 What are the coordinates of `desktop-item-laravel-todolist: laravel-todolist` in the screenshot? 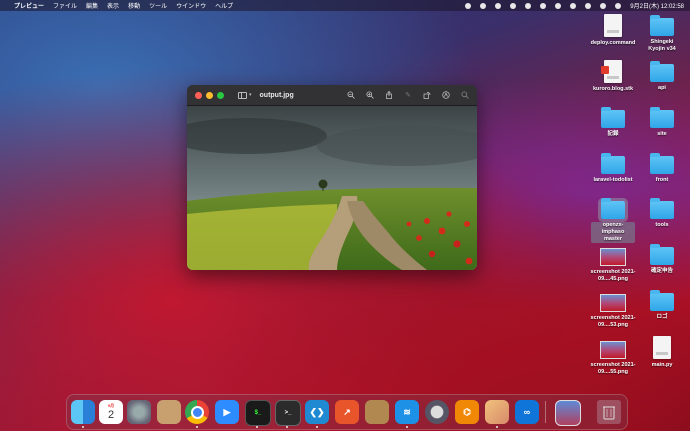 It's located at (613, 168).